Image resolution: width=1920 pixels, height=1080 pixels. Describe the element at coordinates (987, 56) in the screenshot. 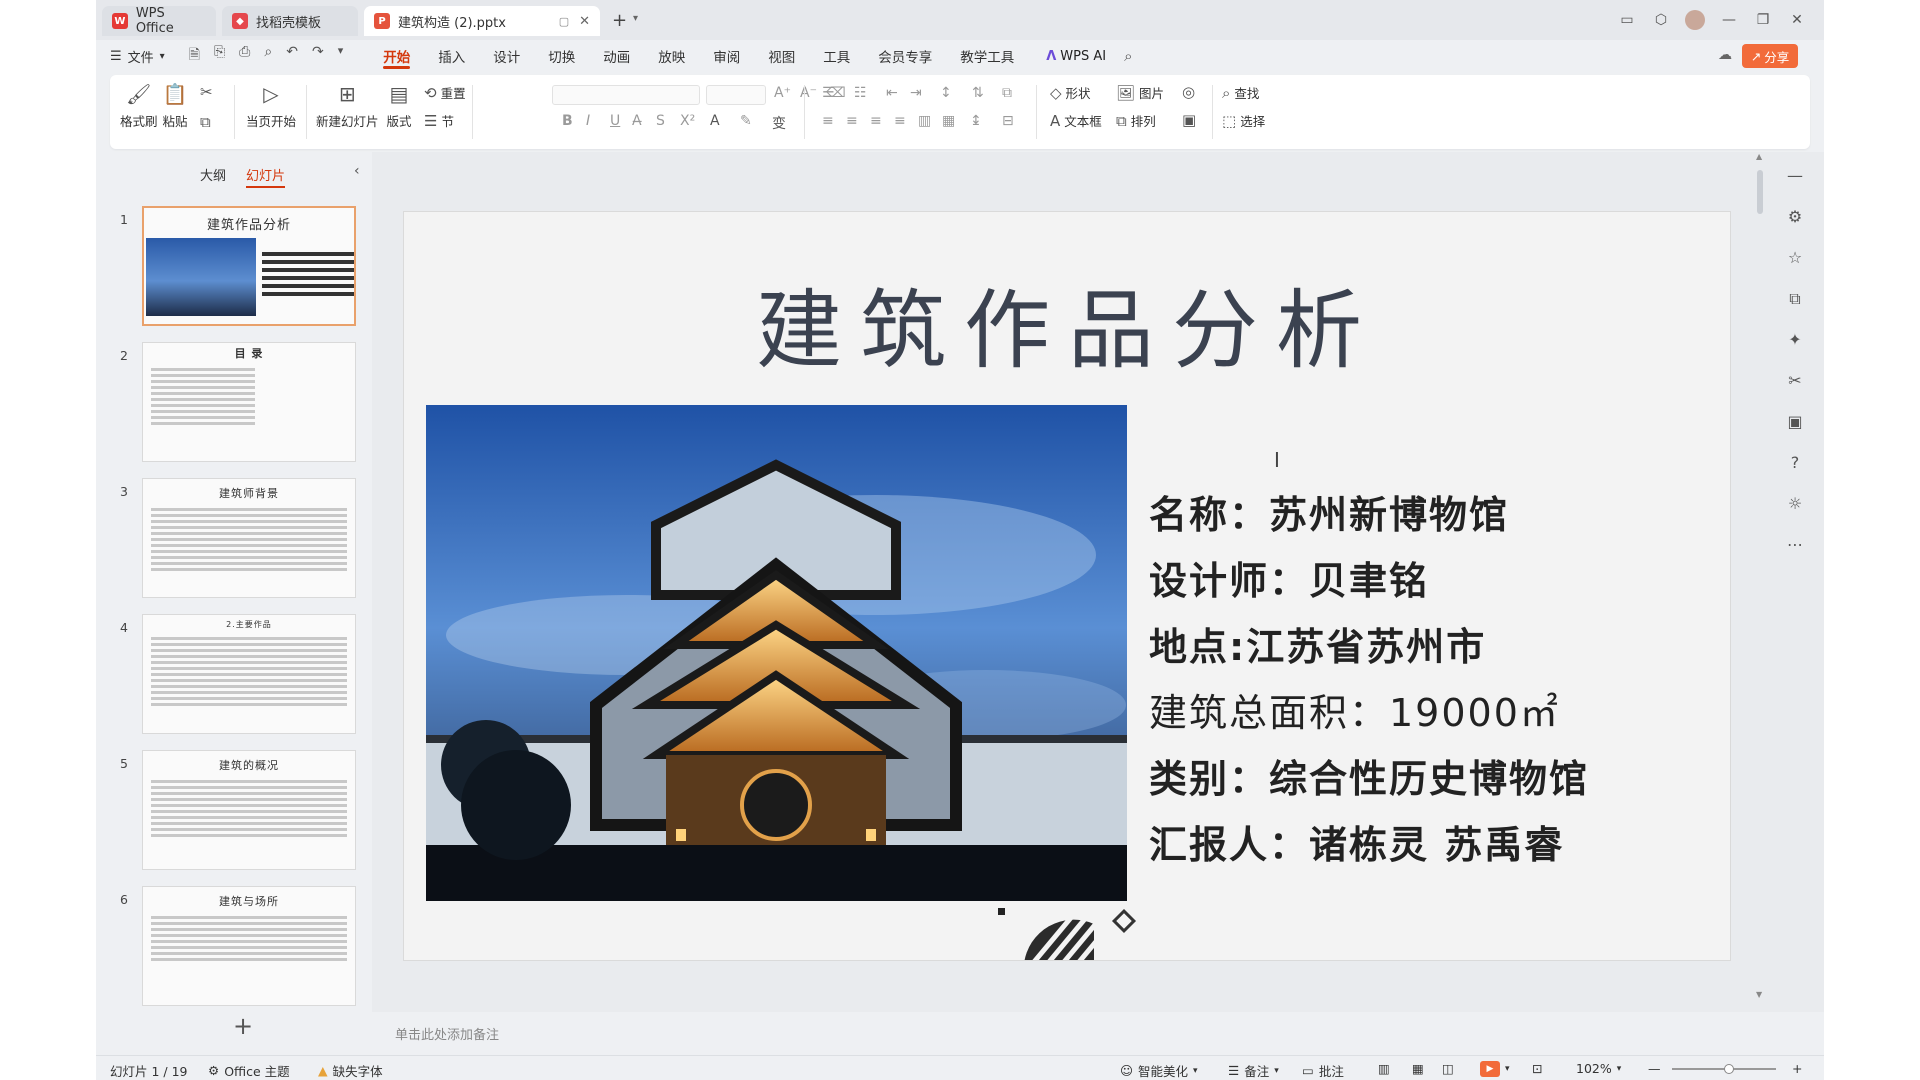

I see `tab-teaching: 教学工具` at that location.